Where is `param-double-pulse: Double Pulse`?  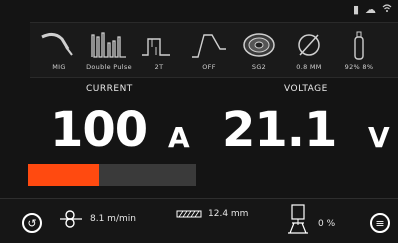 param-double-pulse: Double Pulse is located at coordinates (109, 50).